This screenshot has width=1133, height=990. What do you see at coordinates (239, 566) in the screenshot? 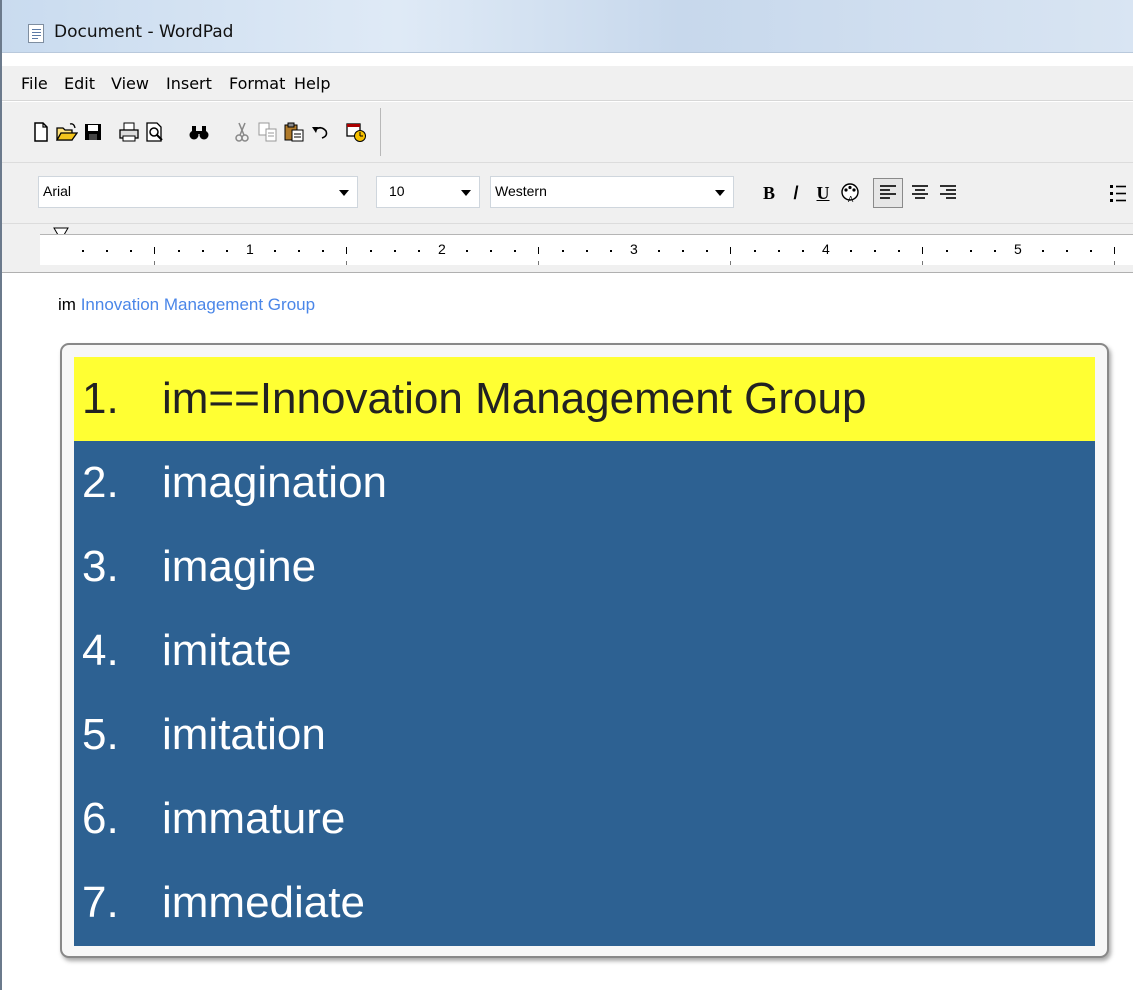
I see `autocomplete-item-text: imagine` at bounding box center [239, 566].